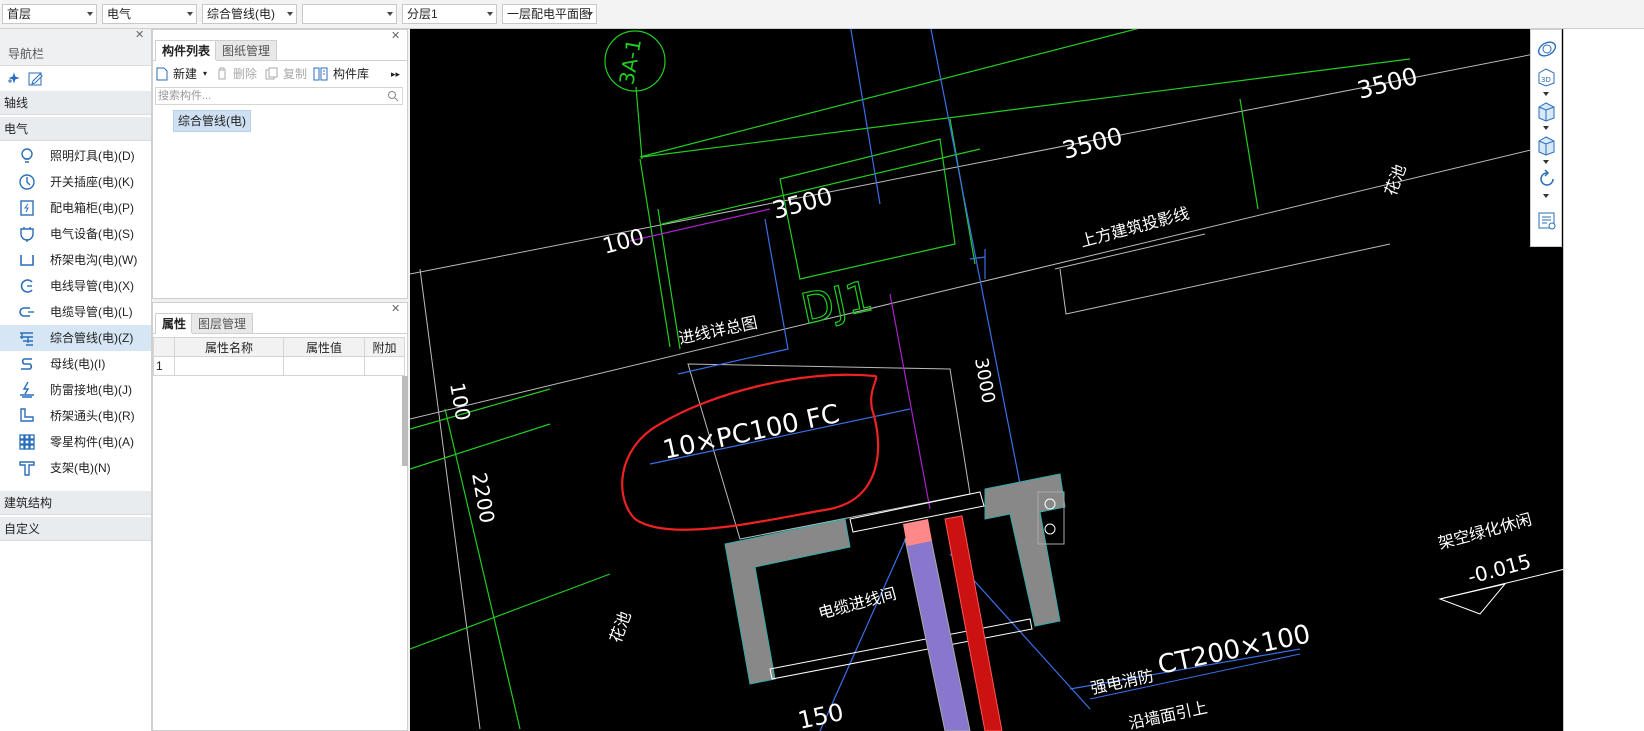 This screenshot has height=731, width=1644. I want to click on floor-select: 首层, so click(49, 14).